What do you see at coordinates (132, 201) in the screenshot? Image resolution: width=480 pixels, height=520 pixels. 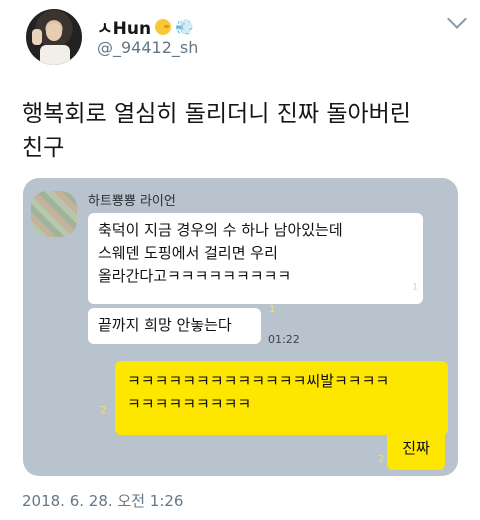 I see `friend-name: 하트뿅뿅 라이언` at bounding box center [132, 201].